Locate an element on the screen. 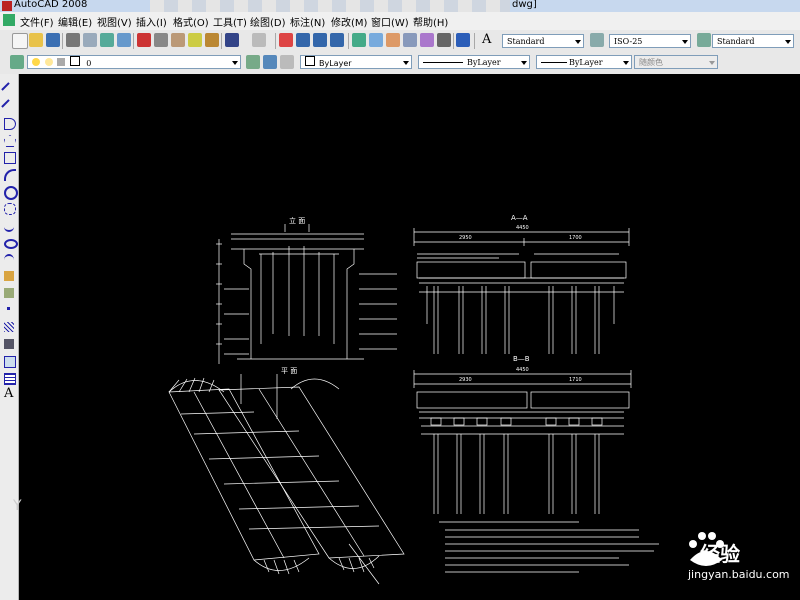 The image size is (800, 600). menu-dimension: 标注(N) is located at coordinates (307, 21).